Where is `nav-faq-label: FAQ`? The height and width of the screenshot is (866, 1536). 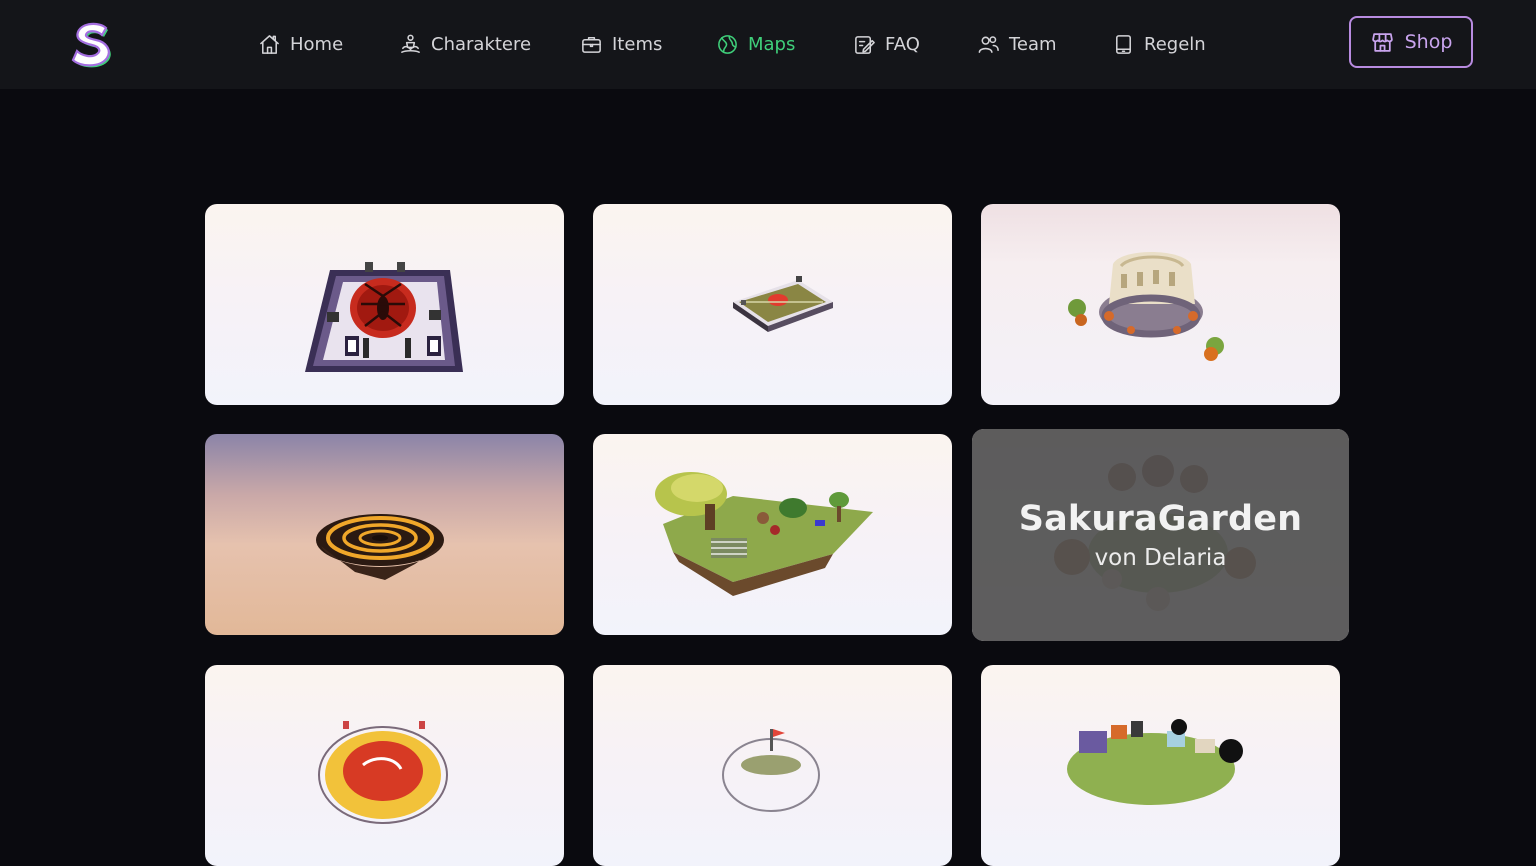
nav-faq-label: FAQ is located at coordinates (902, 44).